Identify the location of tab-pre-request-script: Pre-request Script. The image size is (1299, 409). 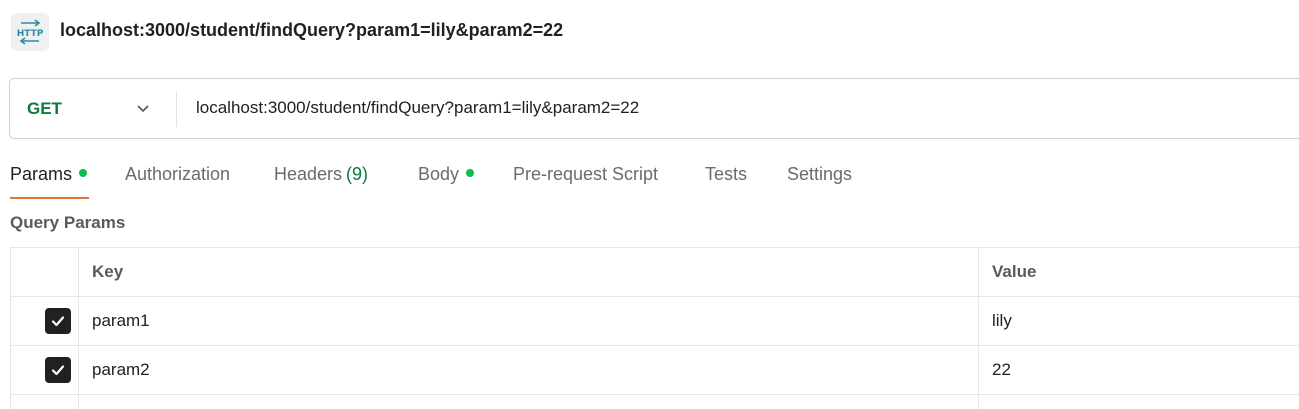
(585, 174).